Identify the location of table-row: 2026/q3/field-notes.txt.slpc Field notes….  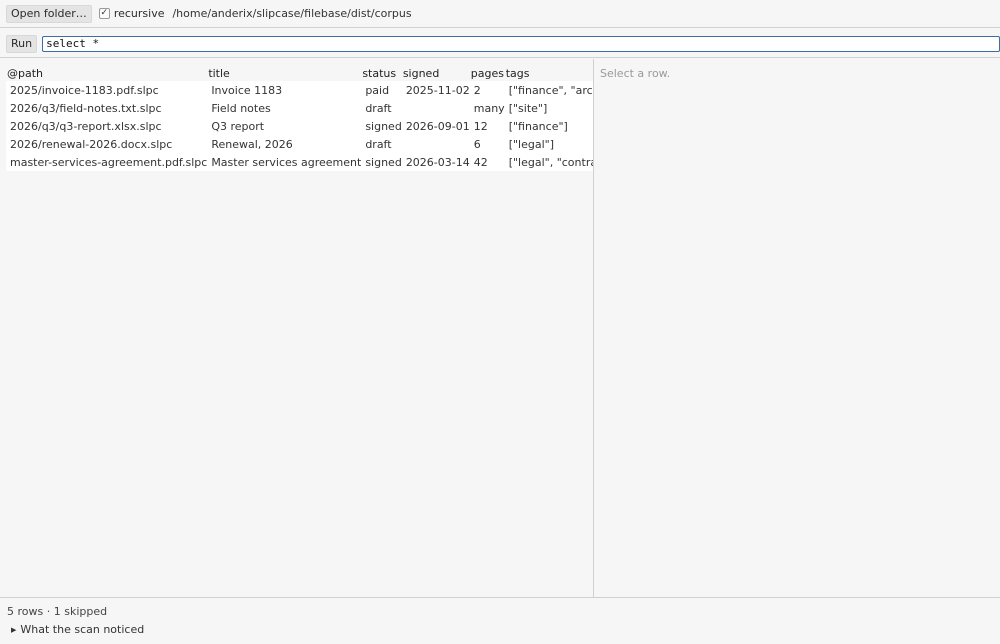
(299, 108).